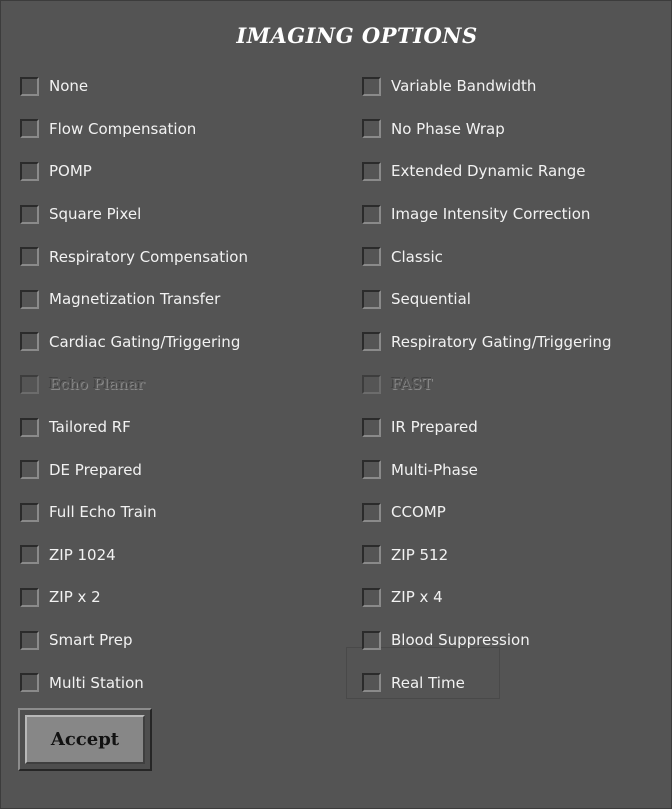  I want to click on option-zip-x4: ZIP x 4, so click(487, 597).